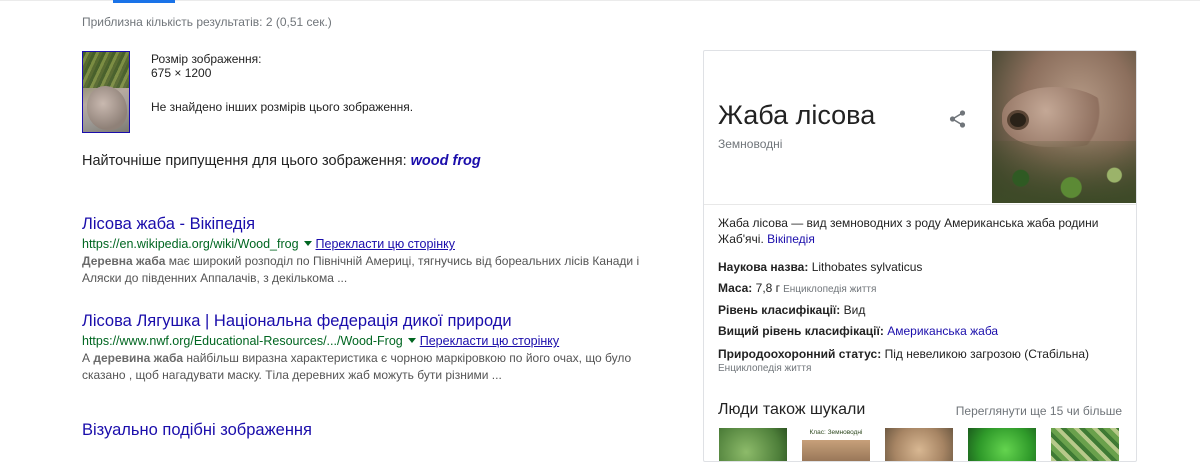 The image size is (1200, 462). I want to click on view-more-link: Переглянути ще 15 чи більше, so click(1039, 411).